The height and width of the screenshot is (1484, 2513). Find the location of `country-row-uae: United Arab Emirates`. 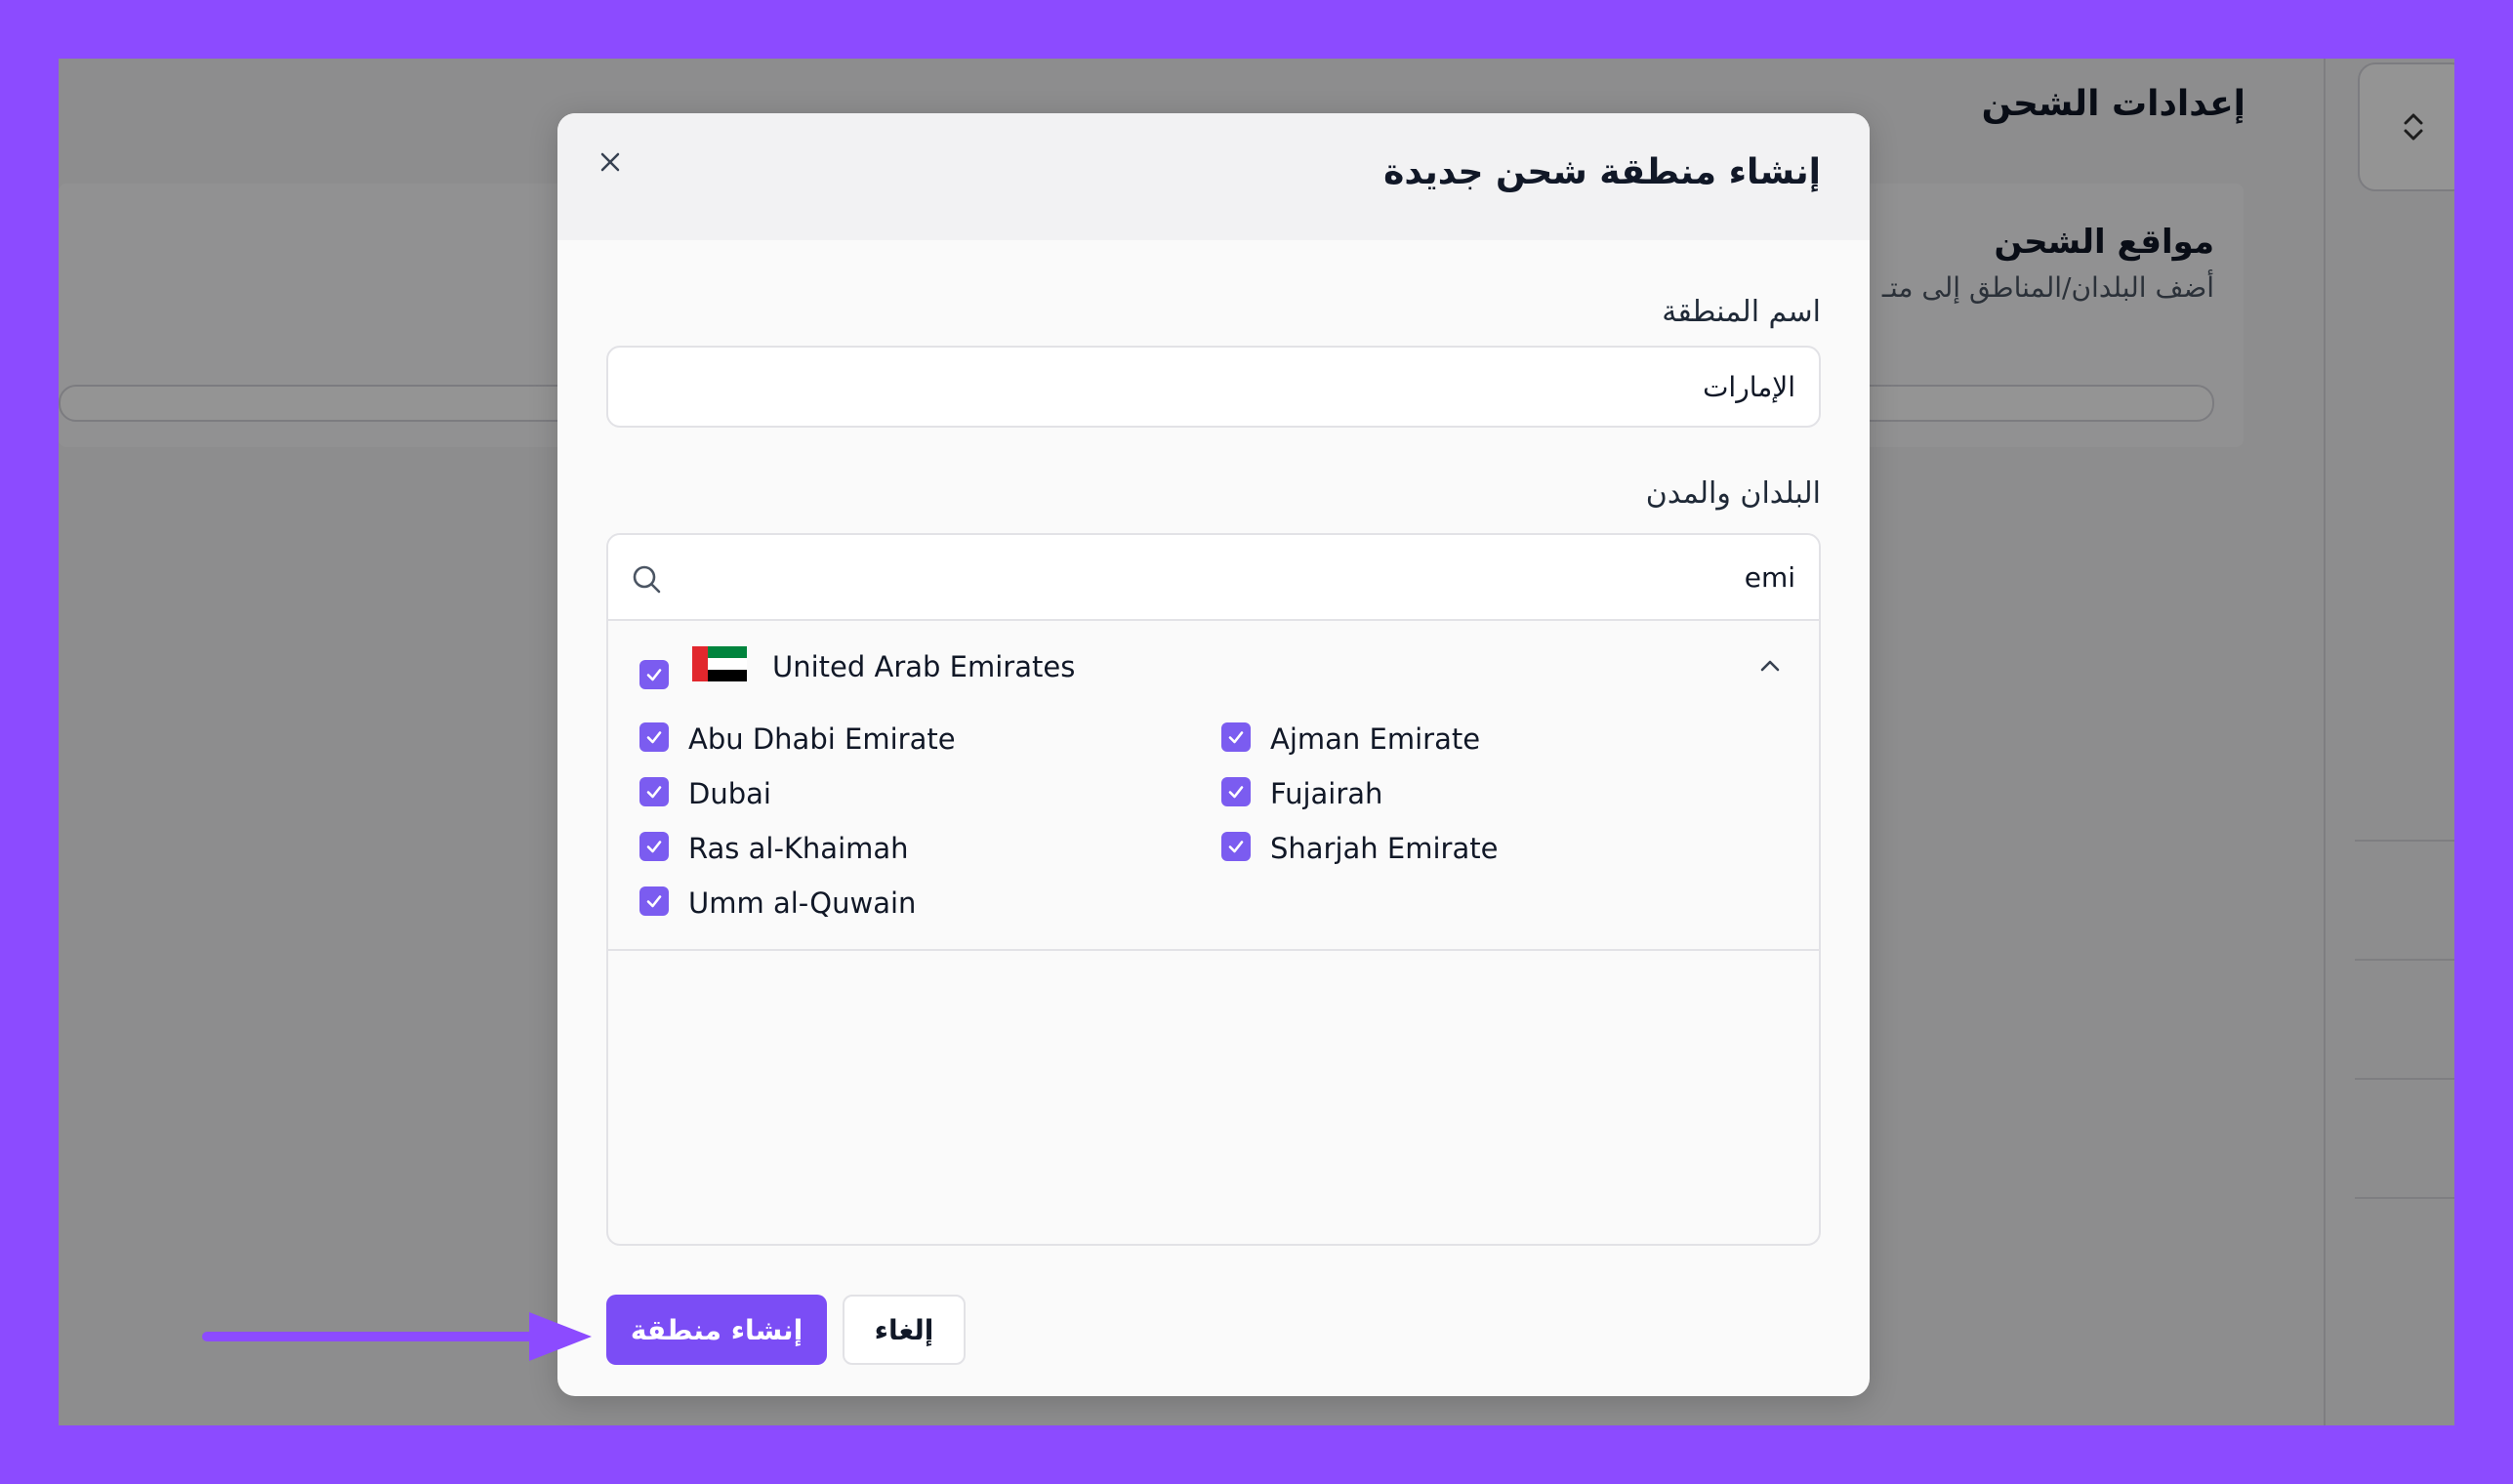

country-row-uae: United Arab Emirates is located at coordinates (1213, 665).